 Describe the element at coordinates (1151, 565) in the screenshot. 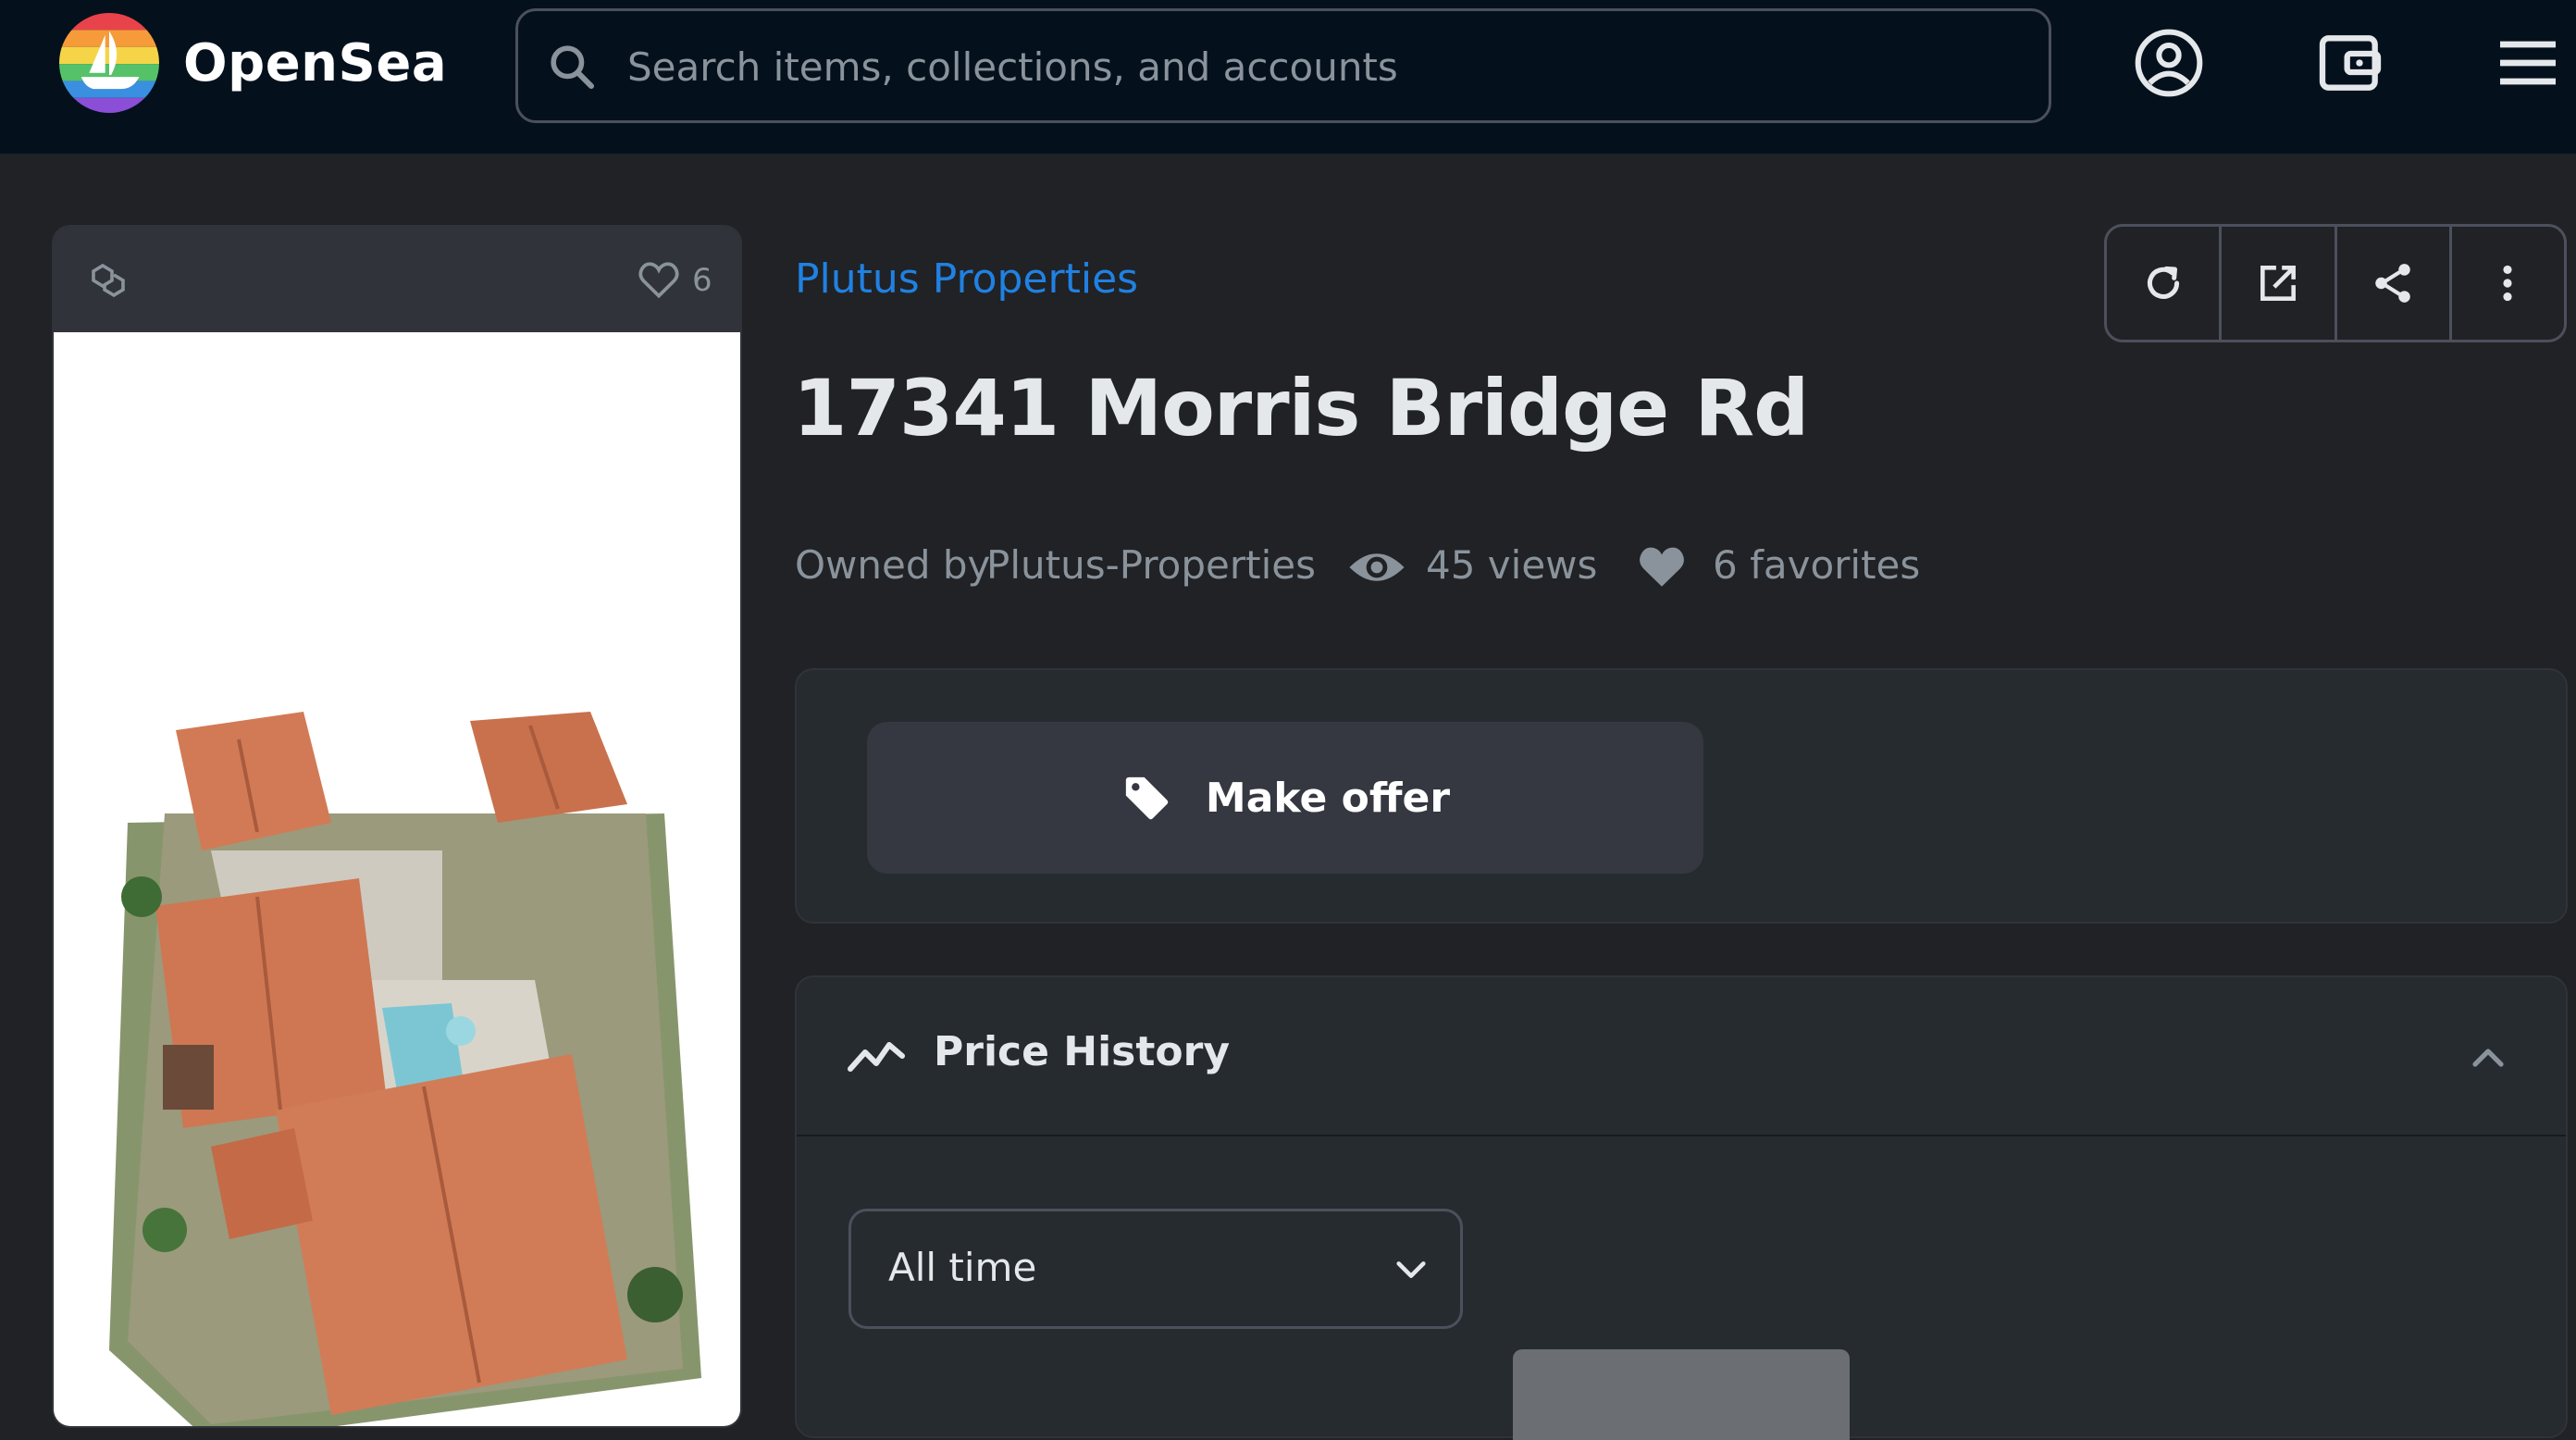

I see `owner-link: Plutus-Properties` at that location.